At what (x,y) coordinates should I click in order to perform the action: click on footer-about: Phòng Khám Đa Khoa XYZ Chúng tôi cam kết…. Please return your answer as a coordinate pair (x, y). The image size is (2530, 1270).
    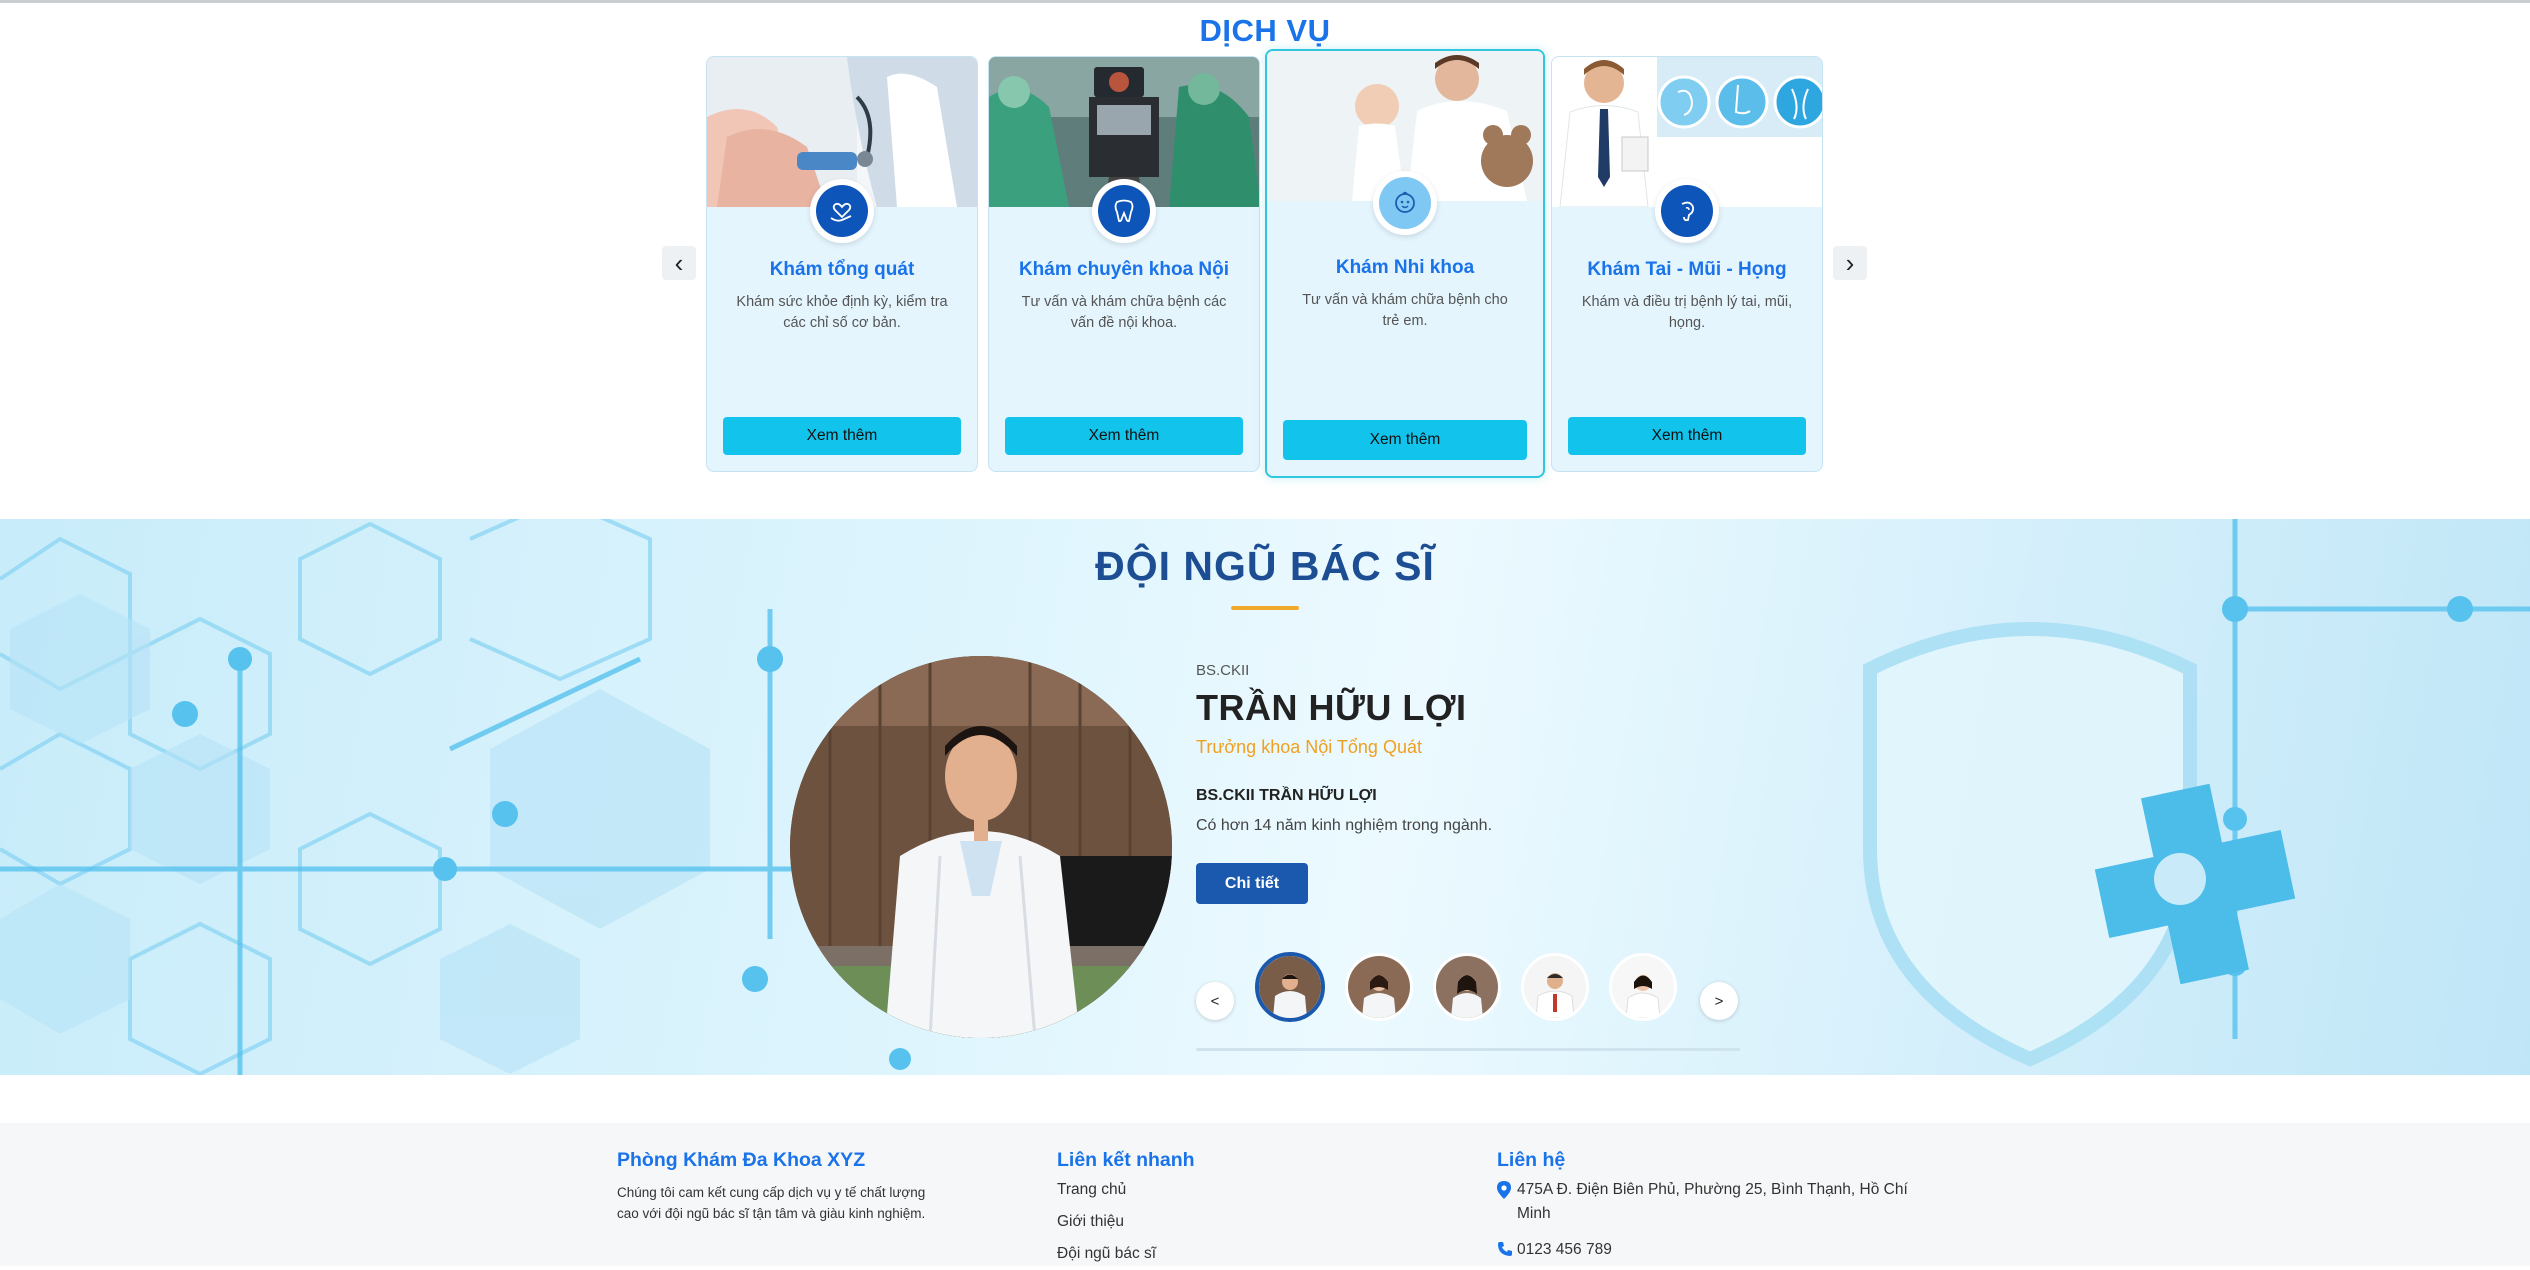
    Looking at the image, I should click on (777, 1186).